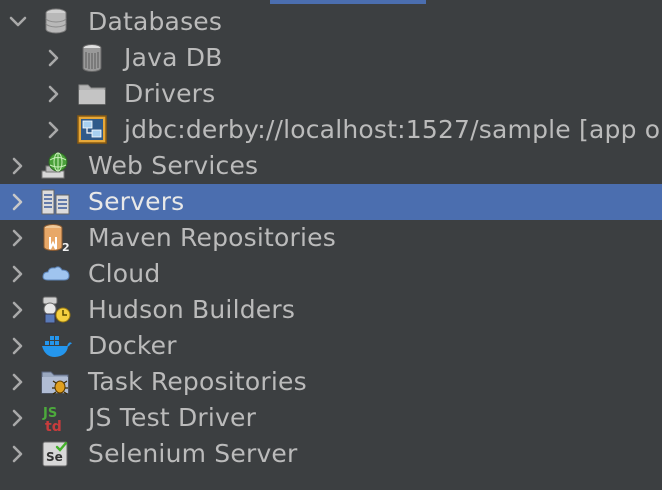 The width and height of the screenshot is (662, 490). I want to click on database-icon, so click(56, 22).